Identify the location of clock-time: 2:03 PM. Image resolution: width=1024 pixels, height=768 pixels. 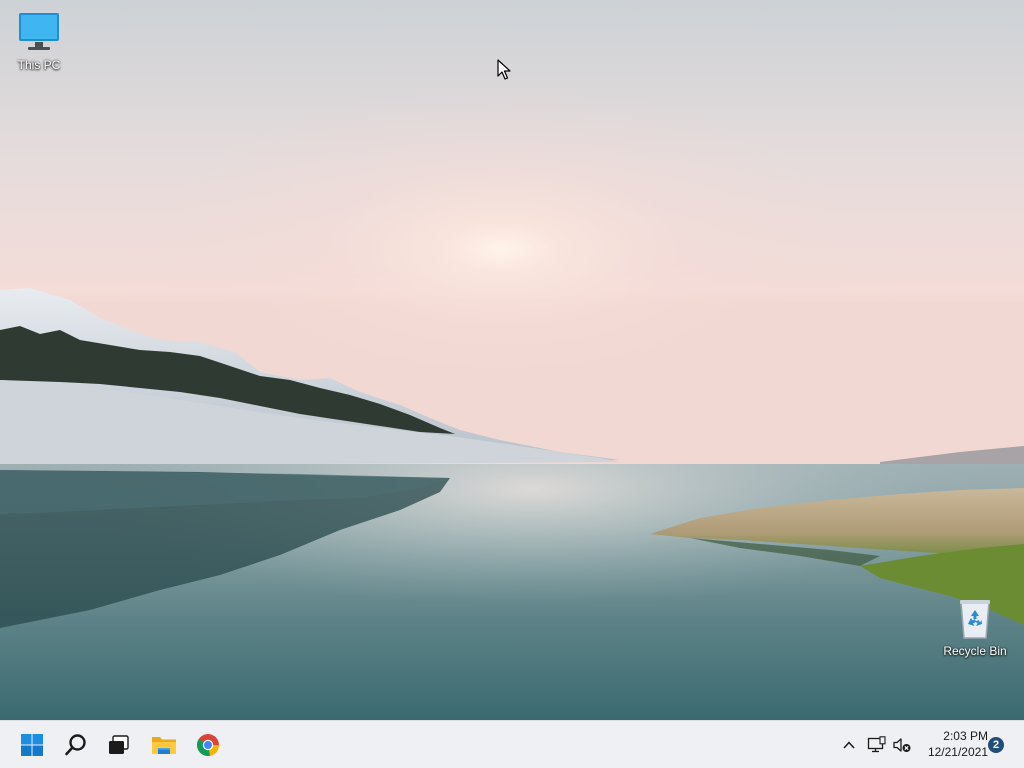
(965, 736).